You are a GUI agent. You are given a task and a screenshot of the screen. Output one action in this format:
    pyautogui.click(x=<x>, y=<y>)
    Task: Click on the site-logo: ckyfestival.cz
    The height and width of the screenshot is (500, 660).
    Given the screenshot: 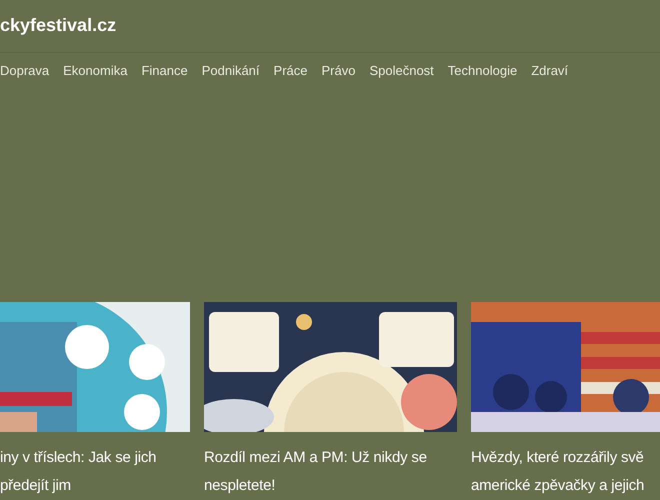 What is the action you would take?
    pyautogui.click(x=58, y=26)
    